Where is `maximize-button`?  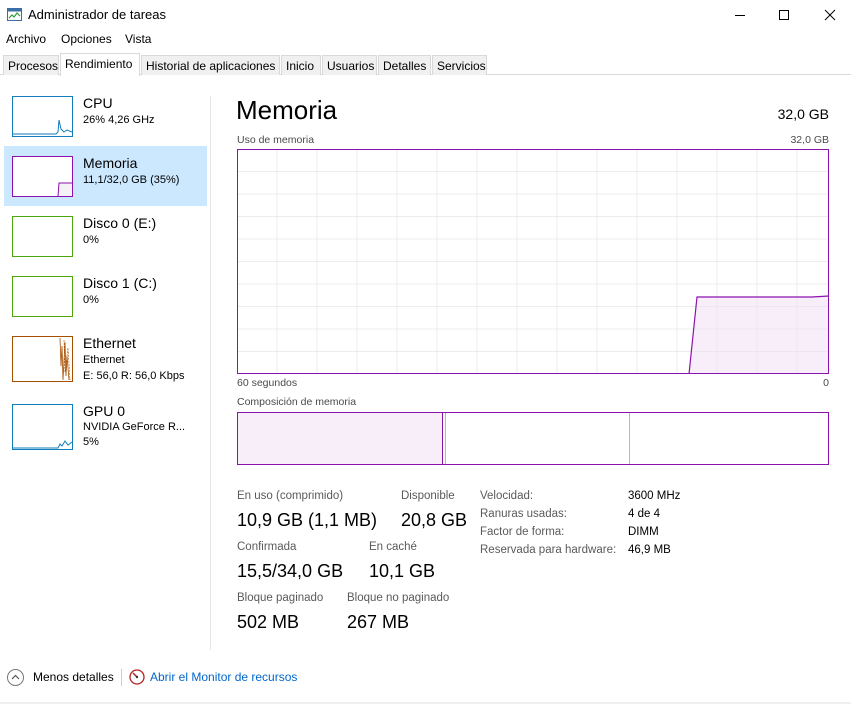
maximize-button is located at coordinates (784, 15).